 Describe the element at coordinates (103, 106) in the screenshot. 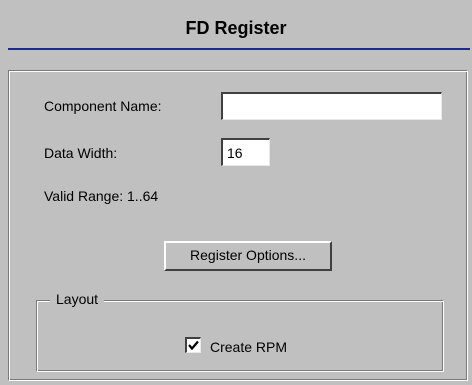

I see `component-name-label: Component Name:` at that location.